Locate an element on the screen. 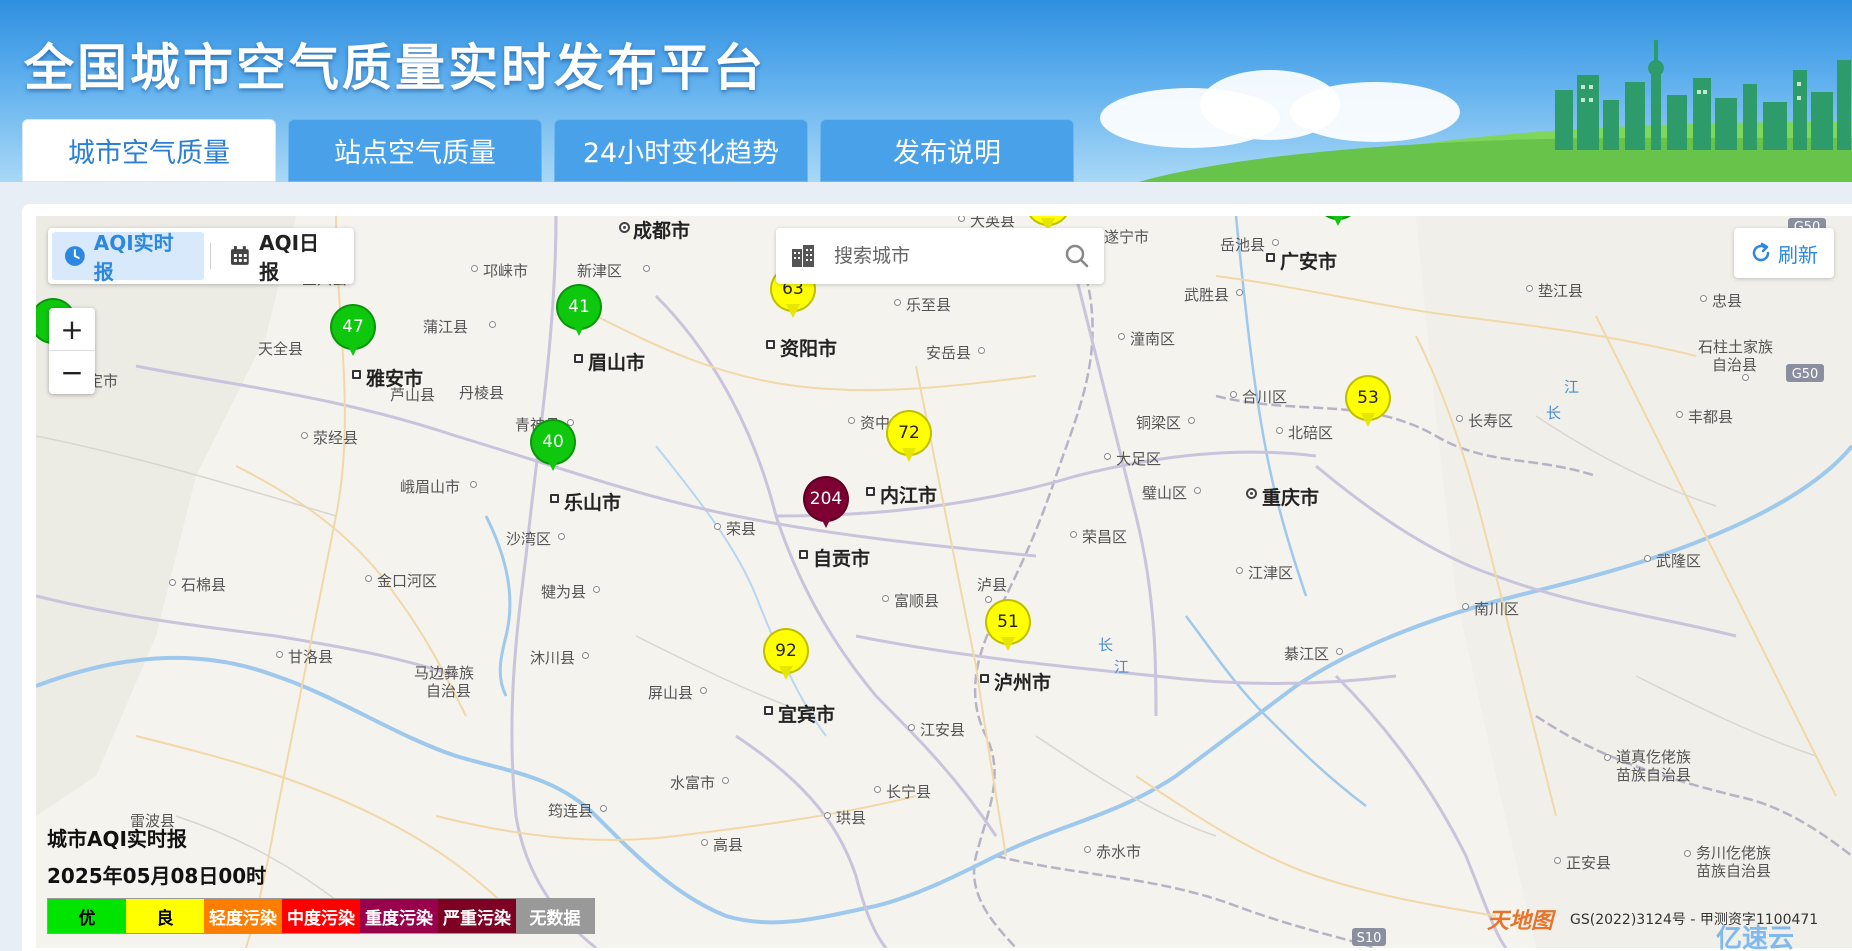 The height and width of the screenshot is (951, 1852). county-label: 丹棱县 is located at coordinates (482, 393).